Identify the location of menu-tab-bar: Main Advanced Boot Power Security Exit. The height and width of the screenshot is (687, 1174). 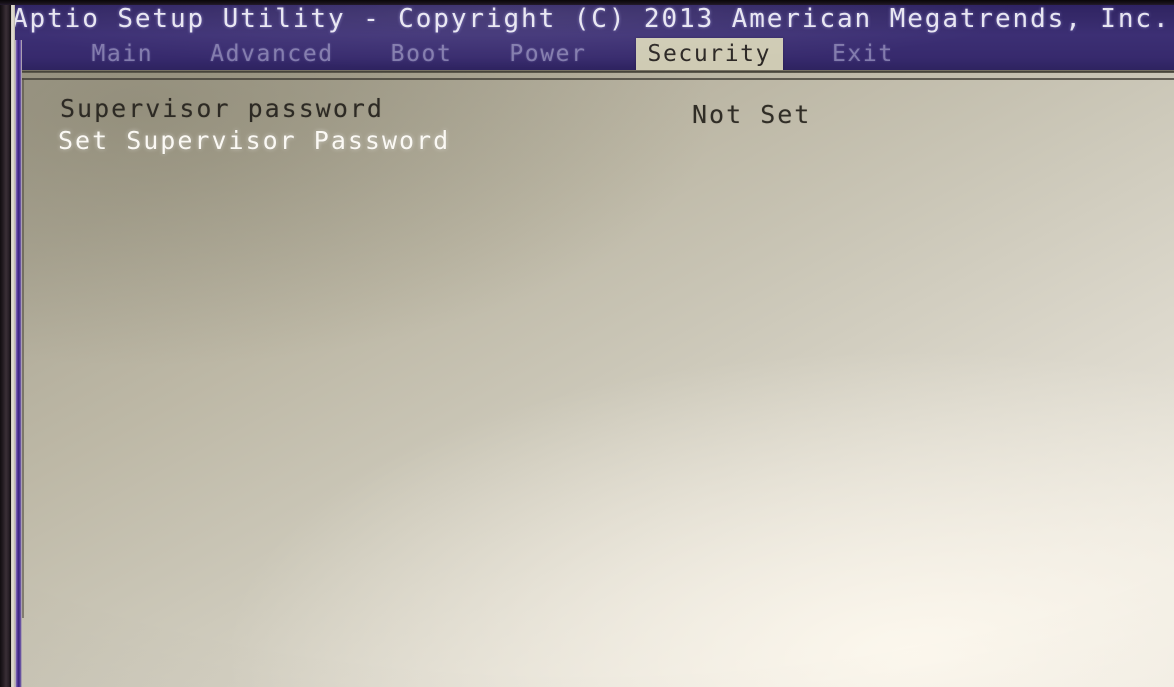
(587, 54).